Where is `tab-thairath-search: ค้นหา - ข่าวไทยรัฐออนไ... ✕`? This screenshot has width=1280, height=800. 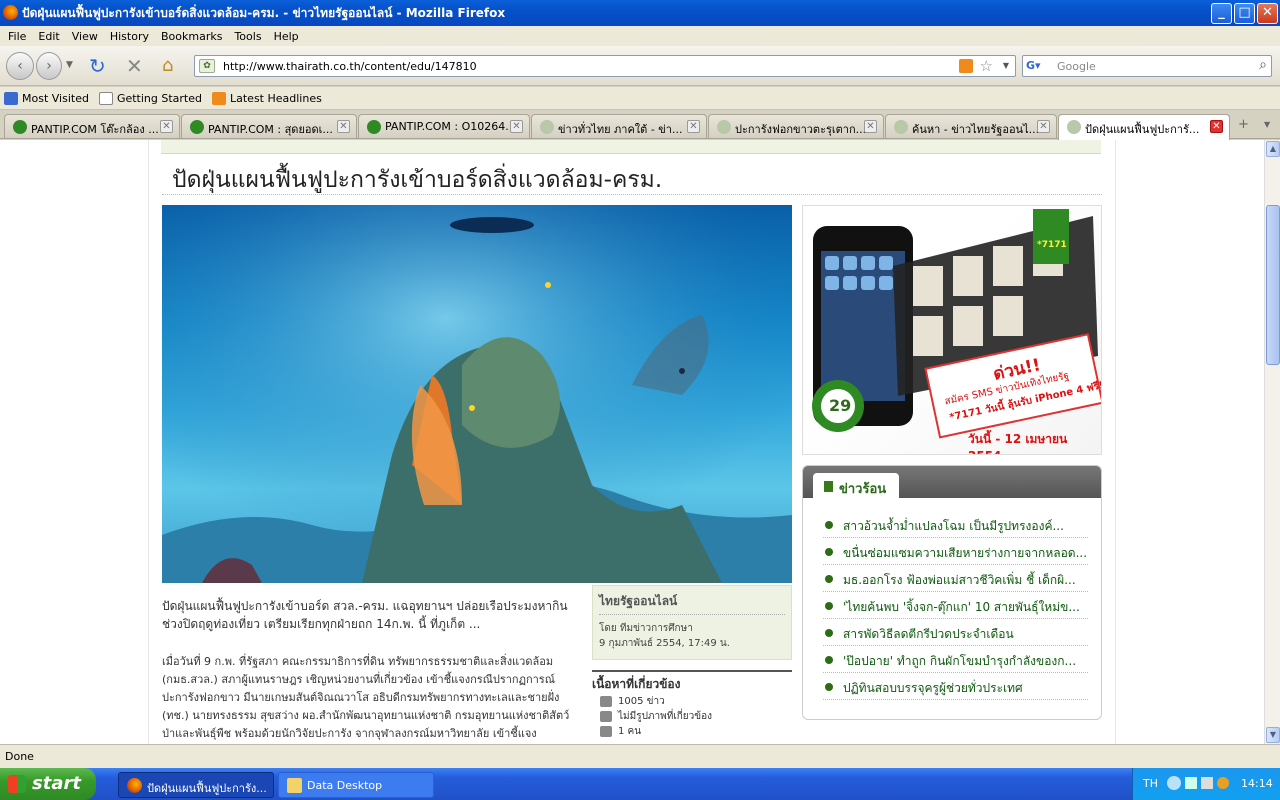
tab-thairath-search: ค้นหา - ข่าวไทยรัฐออนไ... ✕ is located at coordinates (971, 126).